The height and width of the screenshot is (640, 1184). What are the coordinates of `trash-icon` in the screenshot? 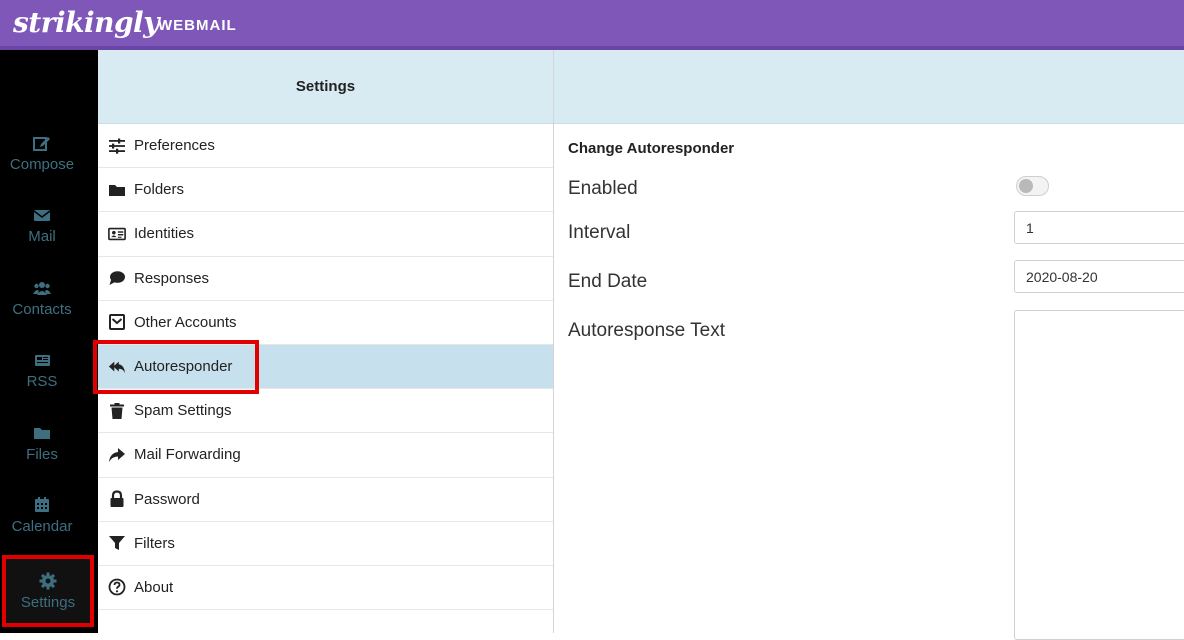 It's located at (117, 411).